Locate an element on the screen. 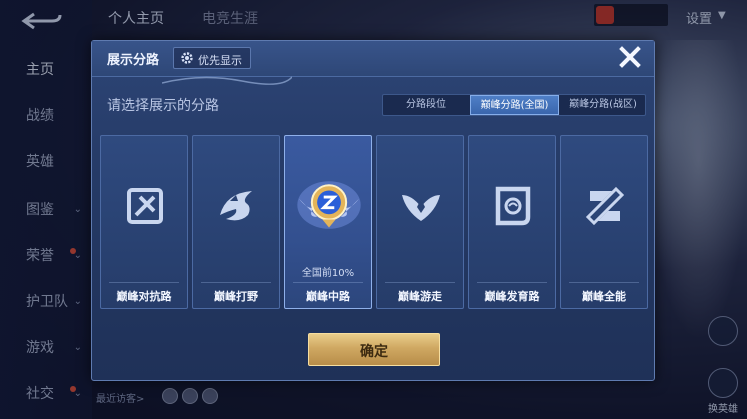  lane-card-mid: 全国前10% 巅峰中路 is located at coordinates (328, 222).